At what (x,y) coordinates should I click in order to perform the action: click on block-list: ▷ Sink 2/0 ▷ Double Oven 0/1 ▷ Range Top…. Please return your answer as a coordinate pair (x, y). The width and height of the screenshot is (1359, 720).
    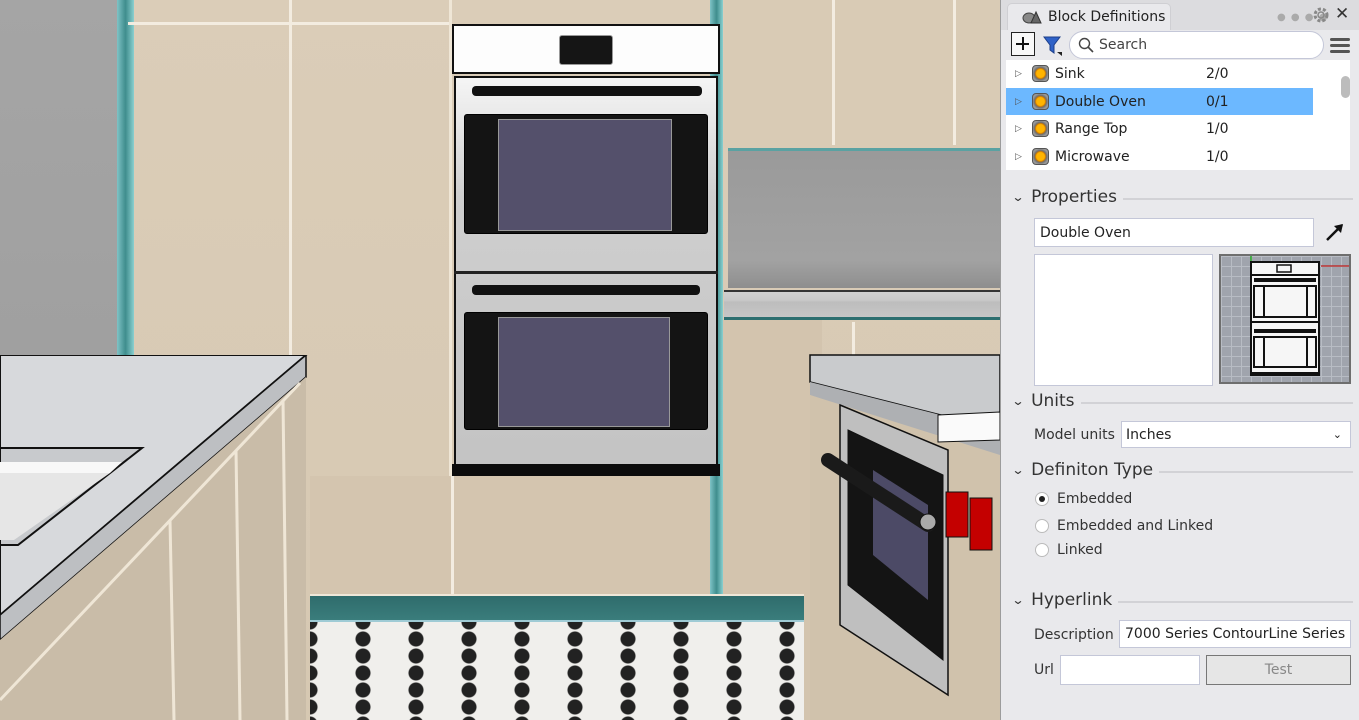
    Looking at the image, I should click on (1178, 115).